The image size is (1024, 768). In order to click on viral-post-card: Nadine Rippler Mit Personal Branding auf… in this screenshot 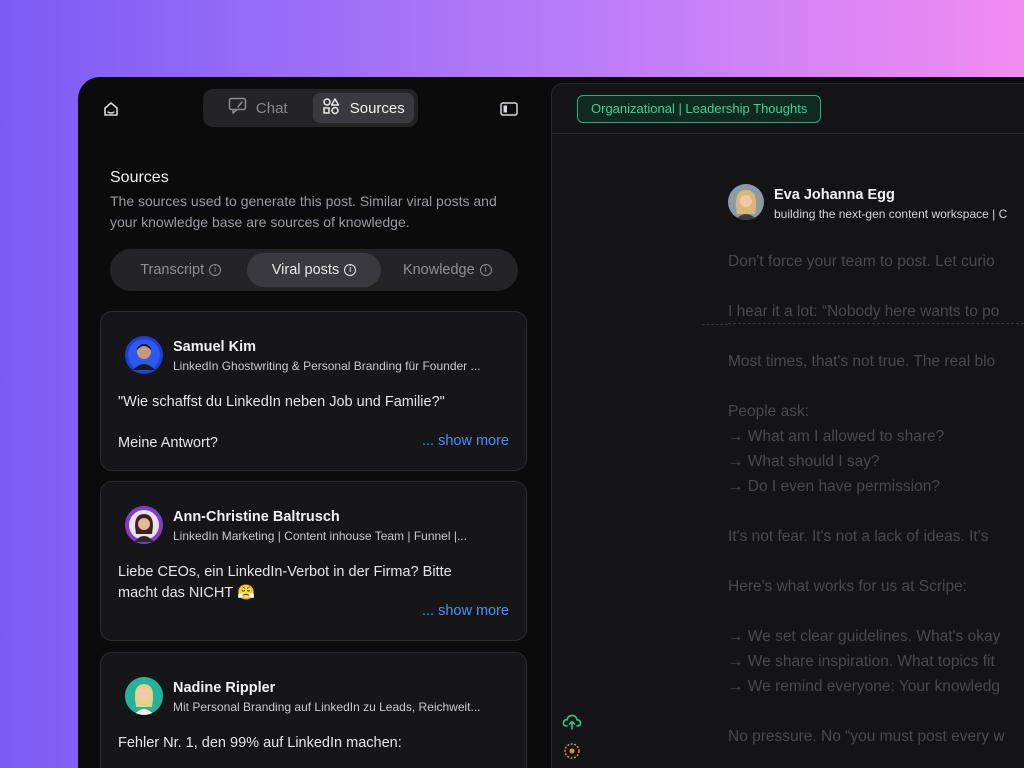, I will do `click(313, 710)`.